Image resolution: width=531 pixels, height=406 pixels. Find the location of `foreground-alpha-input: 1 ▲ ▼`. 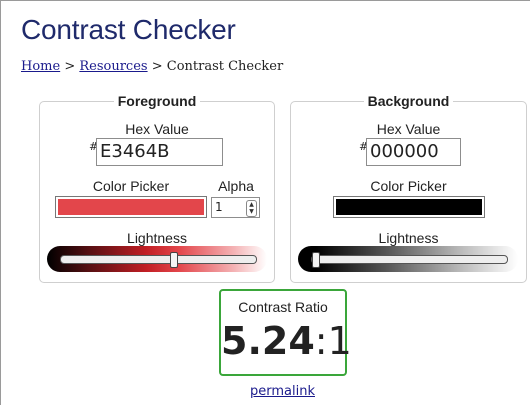

foreground-alpha-input: 1 ▲ ▼ is located at coordinates (235, 207).